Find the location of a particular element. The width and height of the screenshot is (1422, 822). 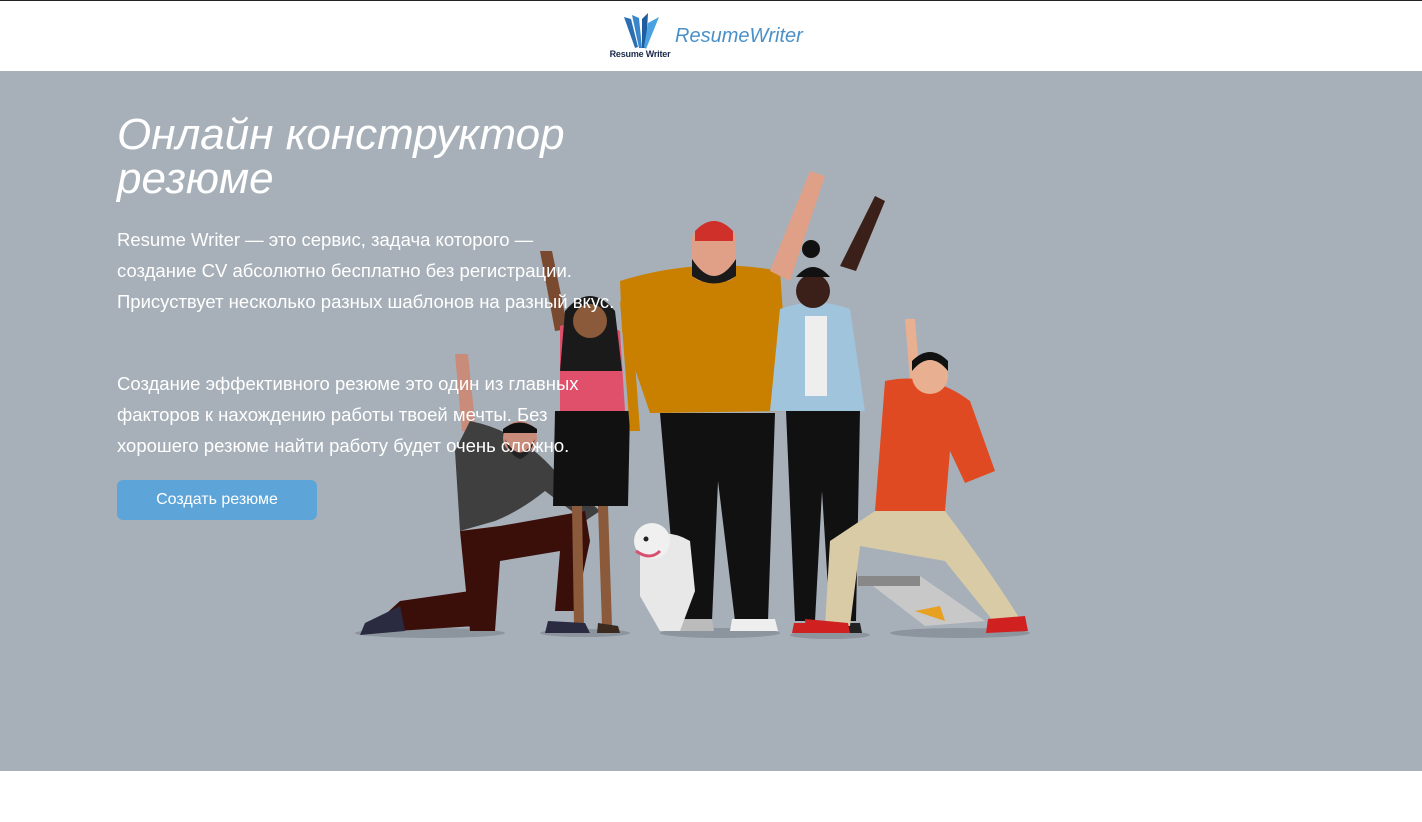

logo-caption: Resume Writer is located at coordinates (640, 54).